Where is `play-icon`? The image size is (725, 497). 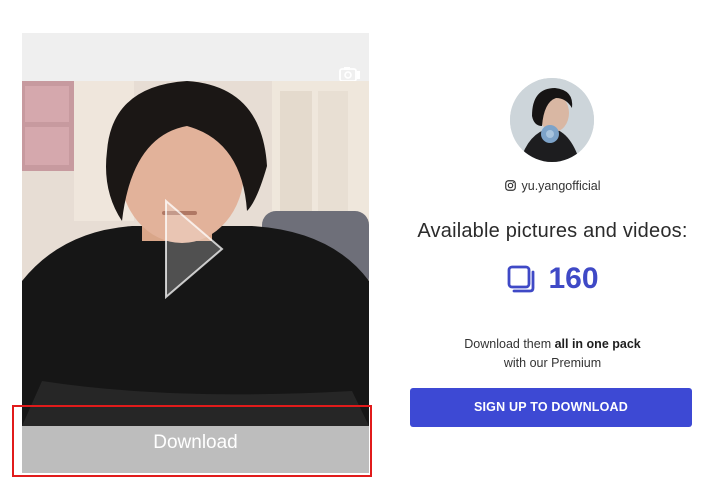 play-icon is located at coordinates (194, 249).